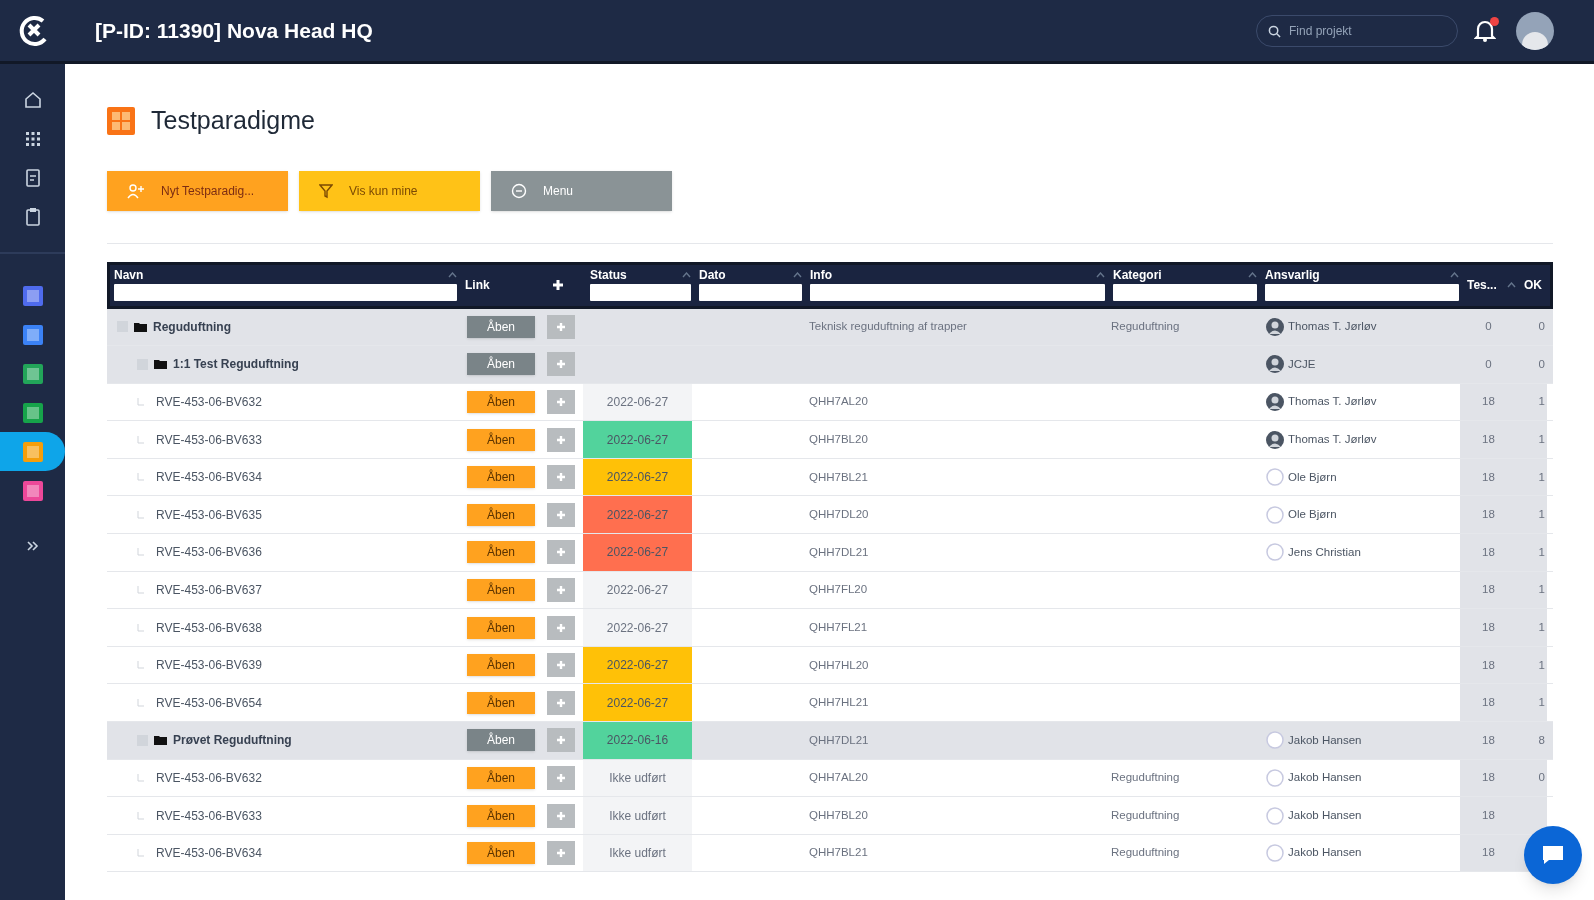 The height and width of the screenshot is (900, 1594). I want to click on column-header: Status, so click(608, 274).